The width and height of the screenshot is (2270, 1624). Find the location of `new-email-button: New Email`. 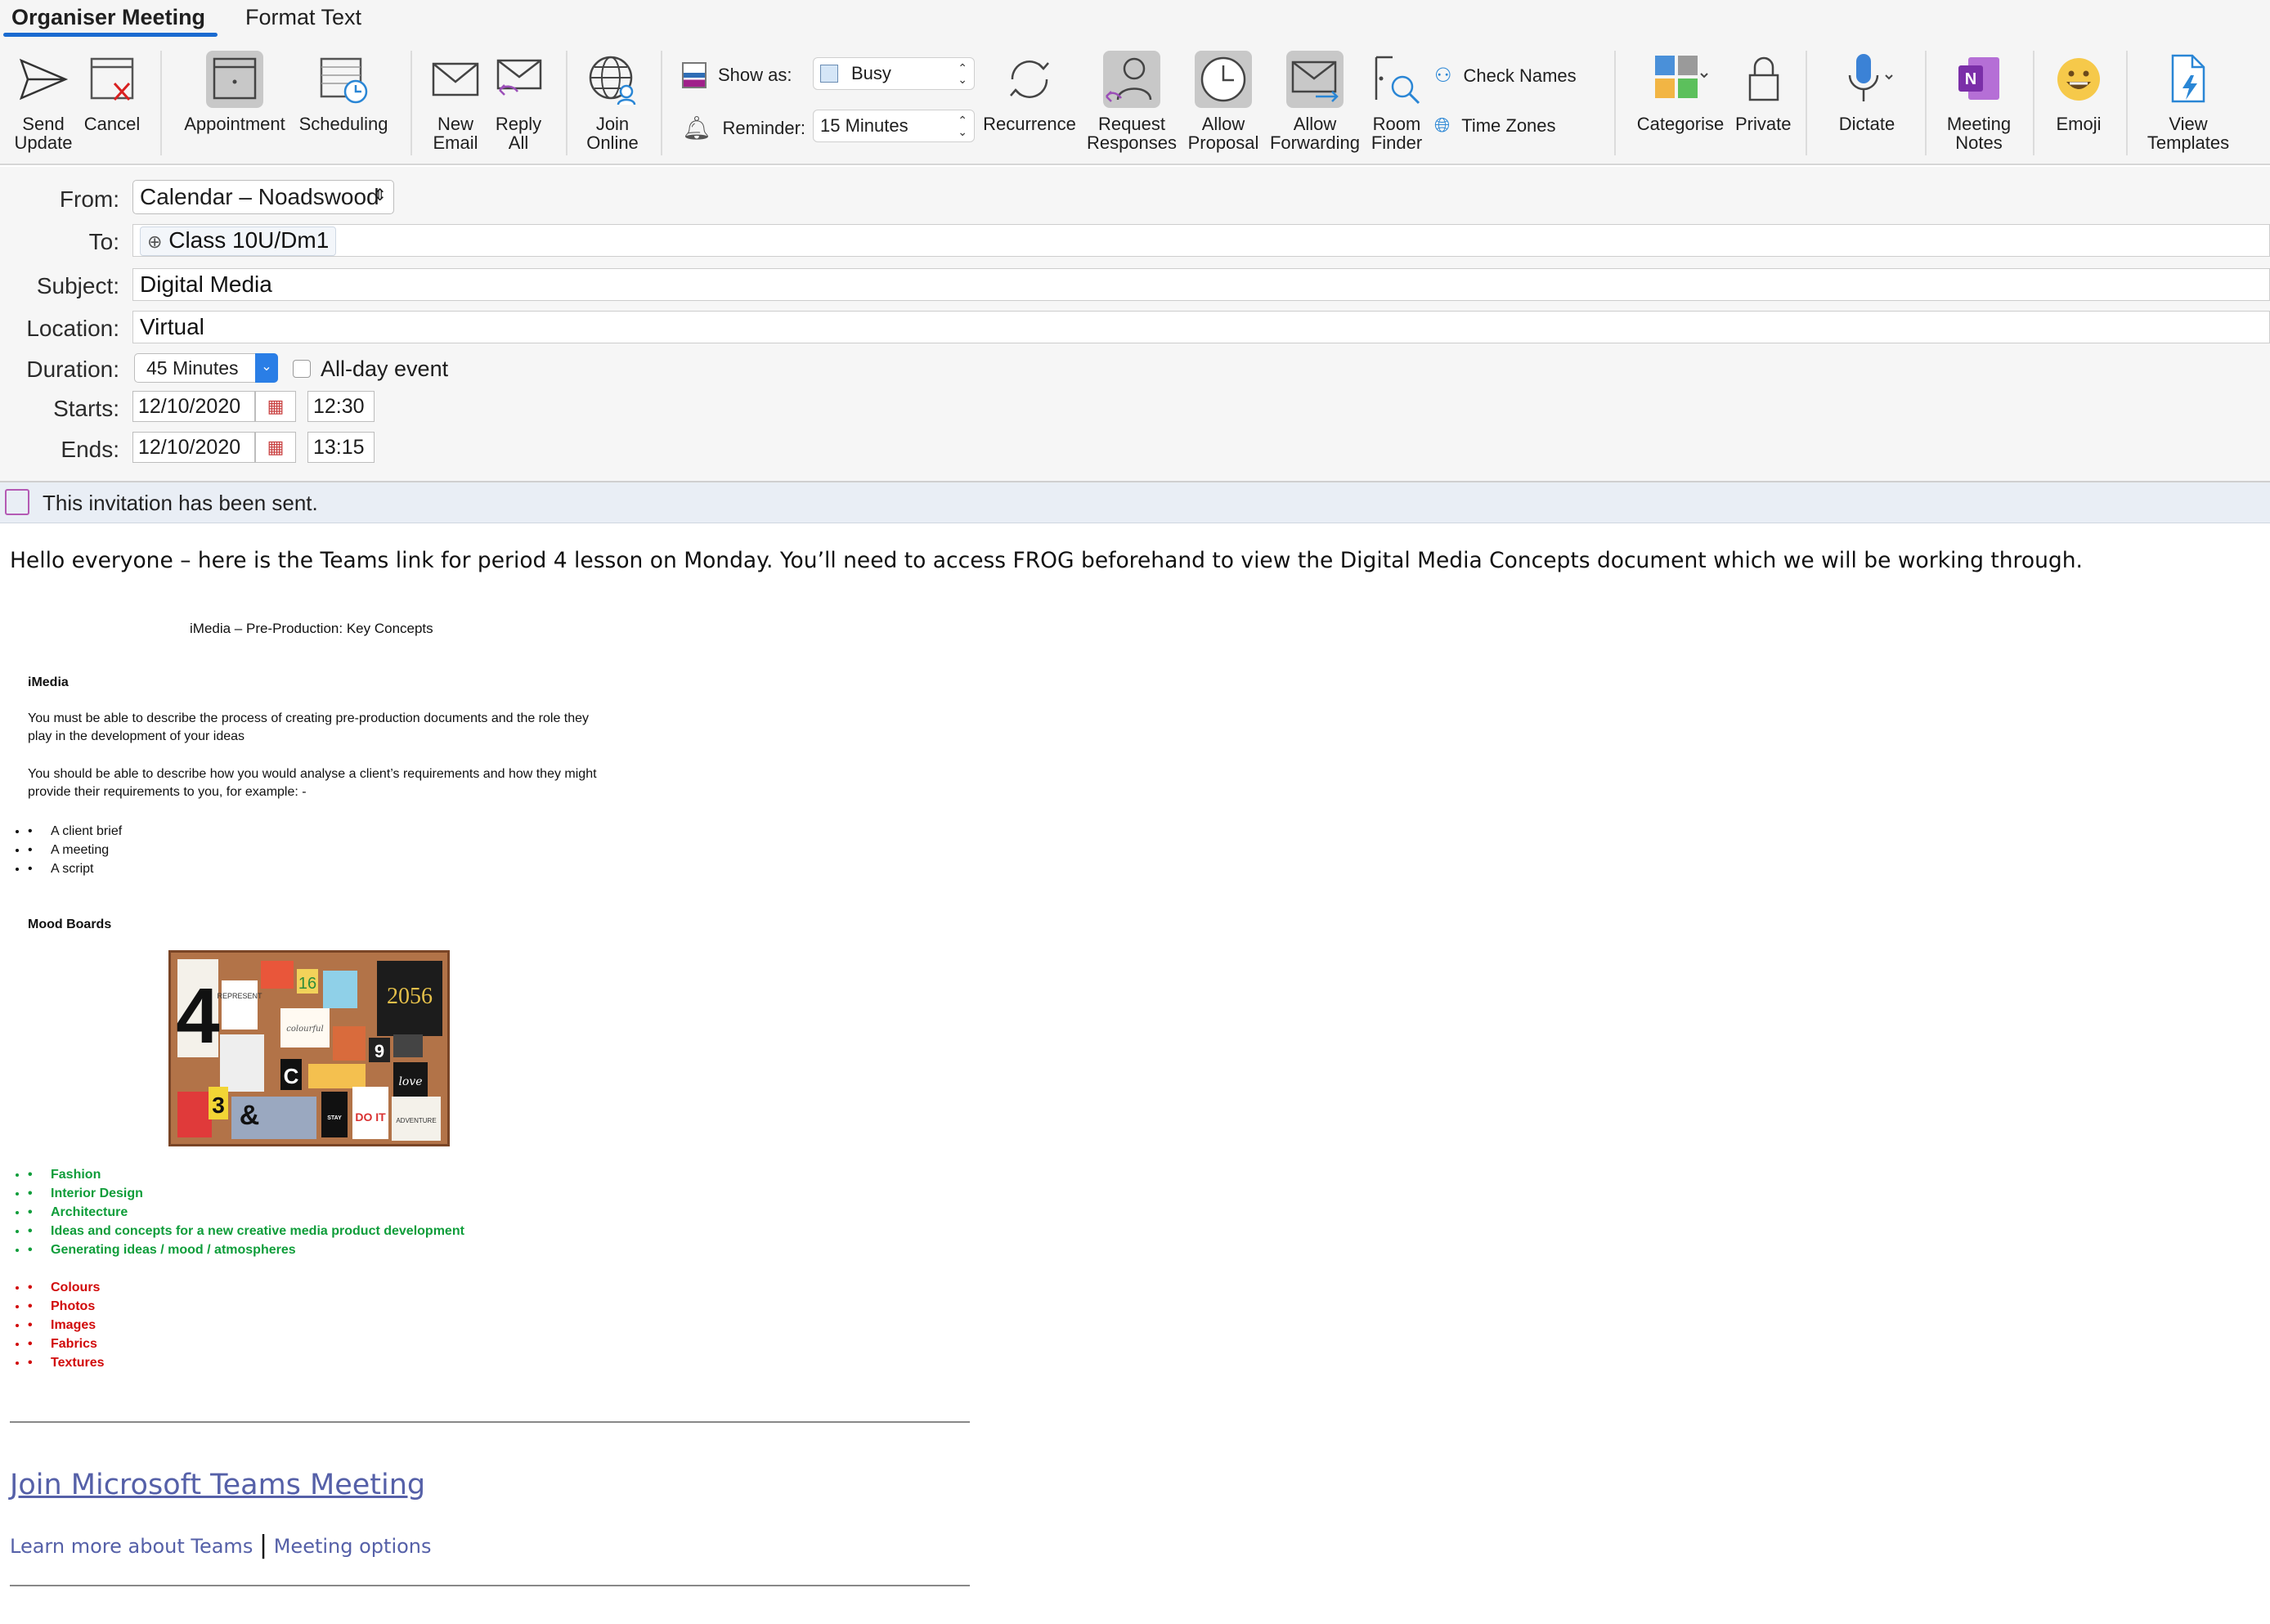

new-email-button: New Email is located at coordinates (455, 102).